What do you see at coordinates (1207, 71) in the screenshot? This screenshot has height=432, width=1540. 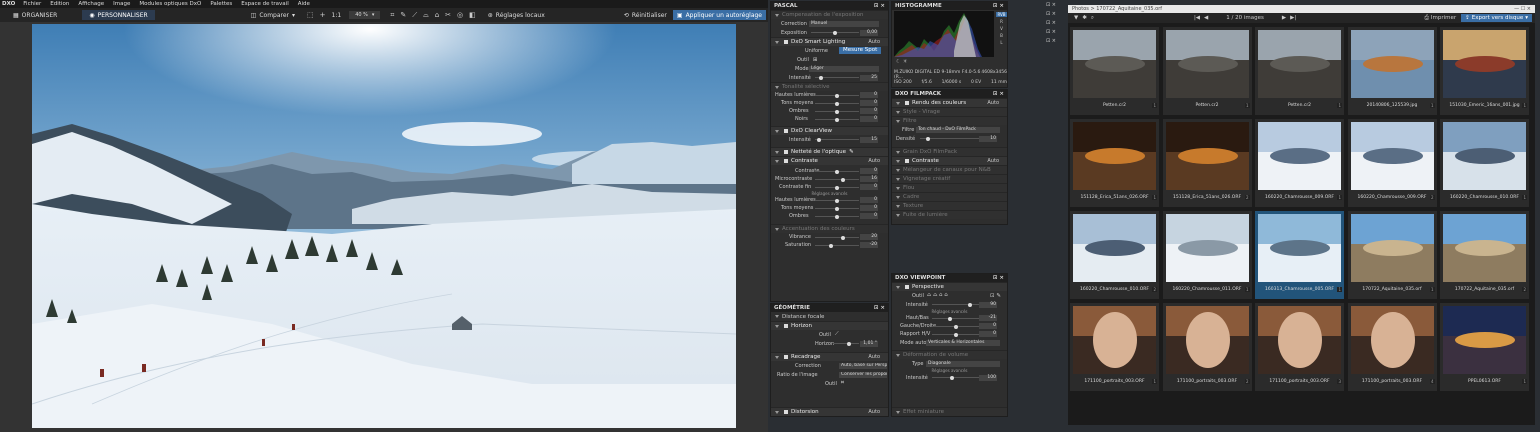 I see `thumbnail: Petten.cr2 1` at bounding box center [1207, 71].